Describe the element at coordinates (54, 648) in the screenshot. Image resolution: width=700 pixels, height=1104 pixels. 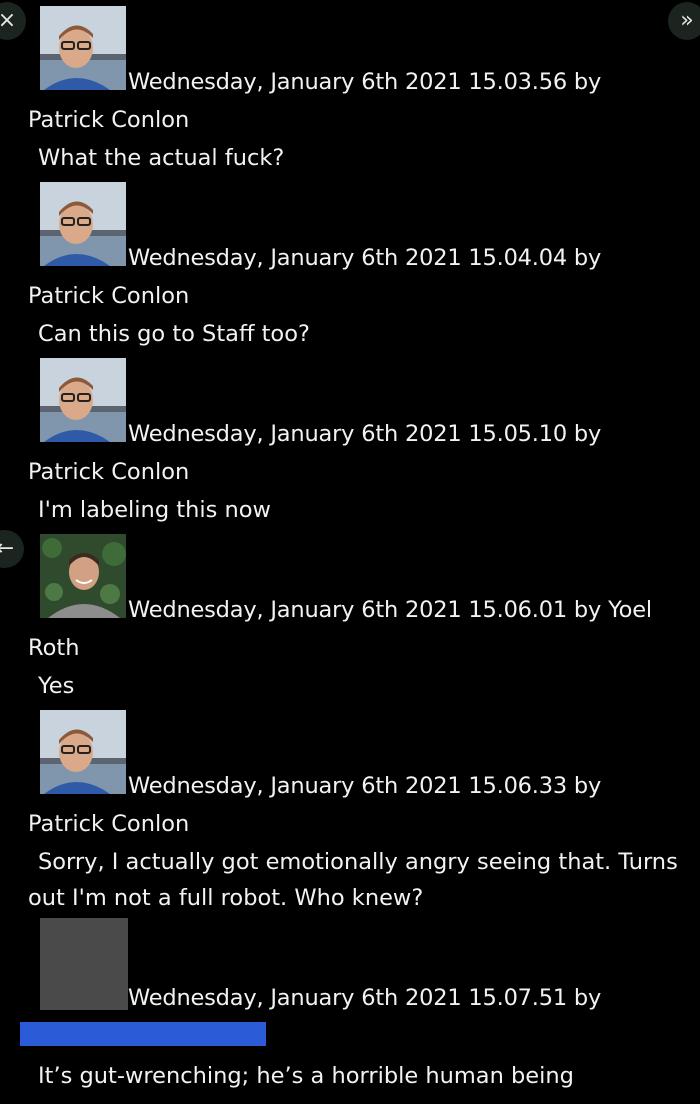
I see `message-author: Roth` at that location.